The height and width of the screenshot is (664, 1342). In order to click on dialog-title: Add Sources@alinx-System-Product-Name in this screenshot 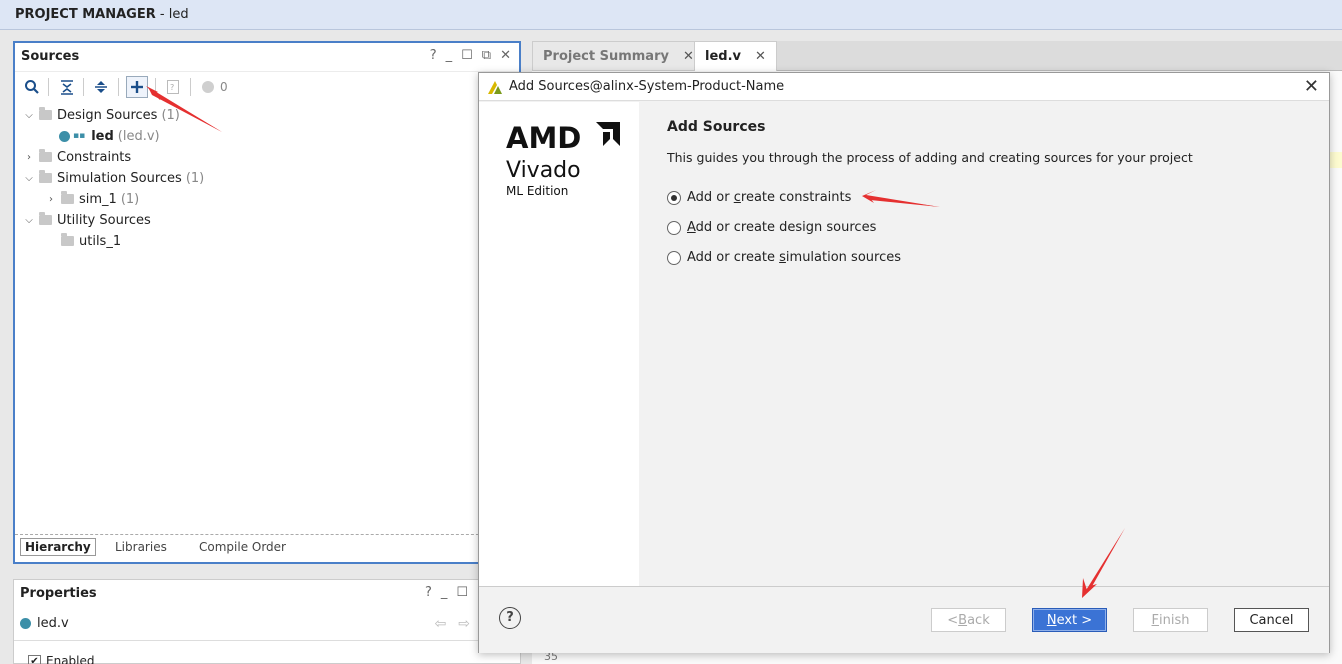, I will do `click(647, 86)`.